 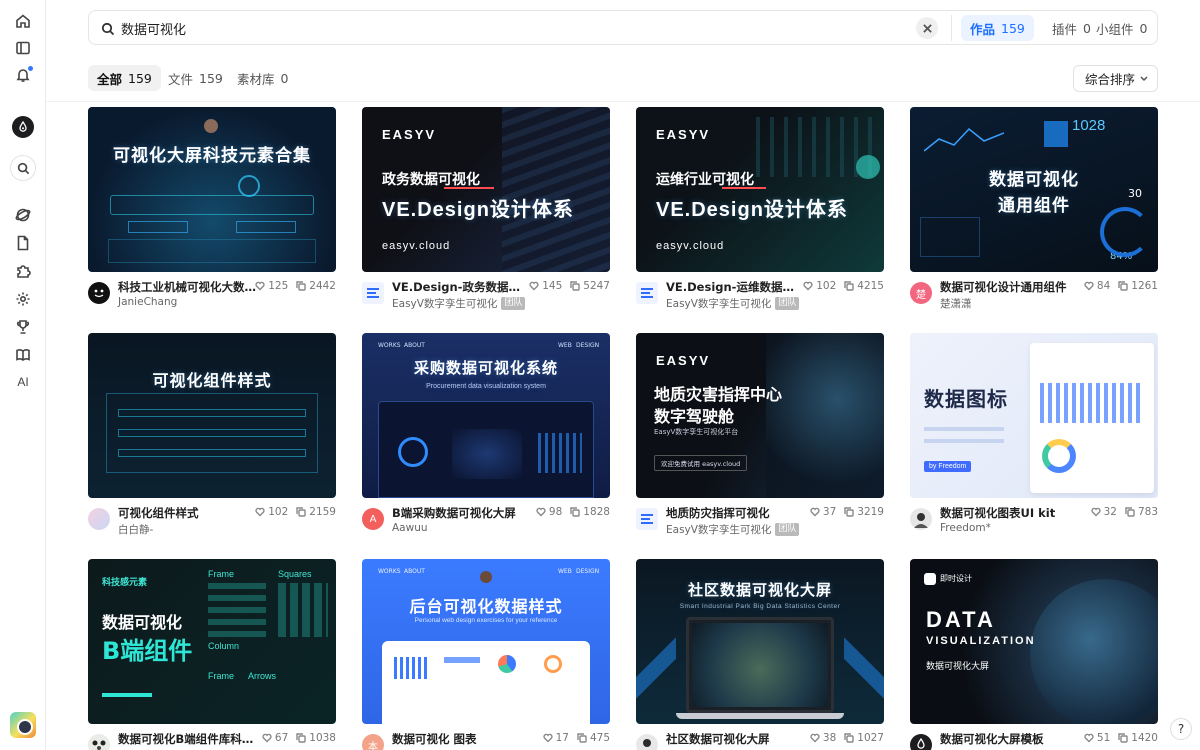 What do you see at coordinates (623, 101) in the screenshot?
I see `header-divider` at bounding box center [623, 101].